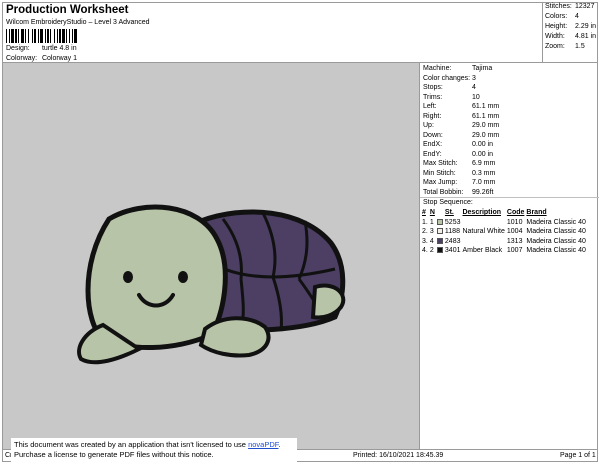  What do you see at coordinates (440, 182) in the screenshot?
I see `max-jump-label: Max Jump:` at bounding box center [440, 182].